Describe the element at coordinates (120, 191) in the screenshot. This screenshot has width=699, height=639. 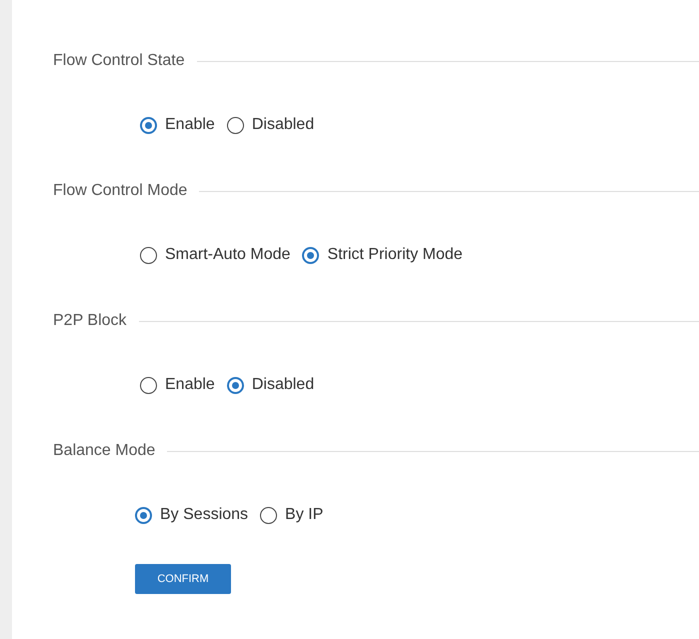
I see `section-title: Flow Control Mode` at that location.